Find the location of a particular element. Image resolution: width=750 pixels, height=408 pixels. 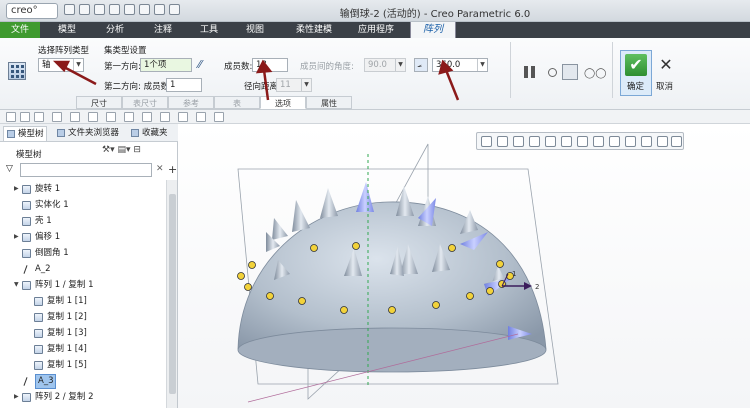

tab-view: 视图 is located at coordinates (255, 30).